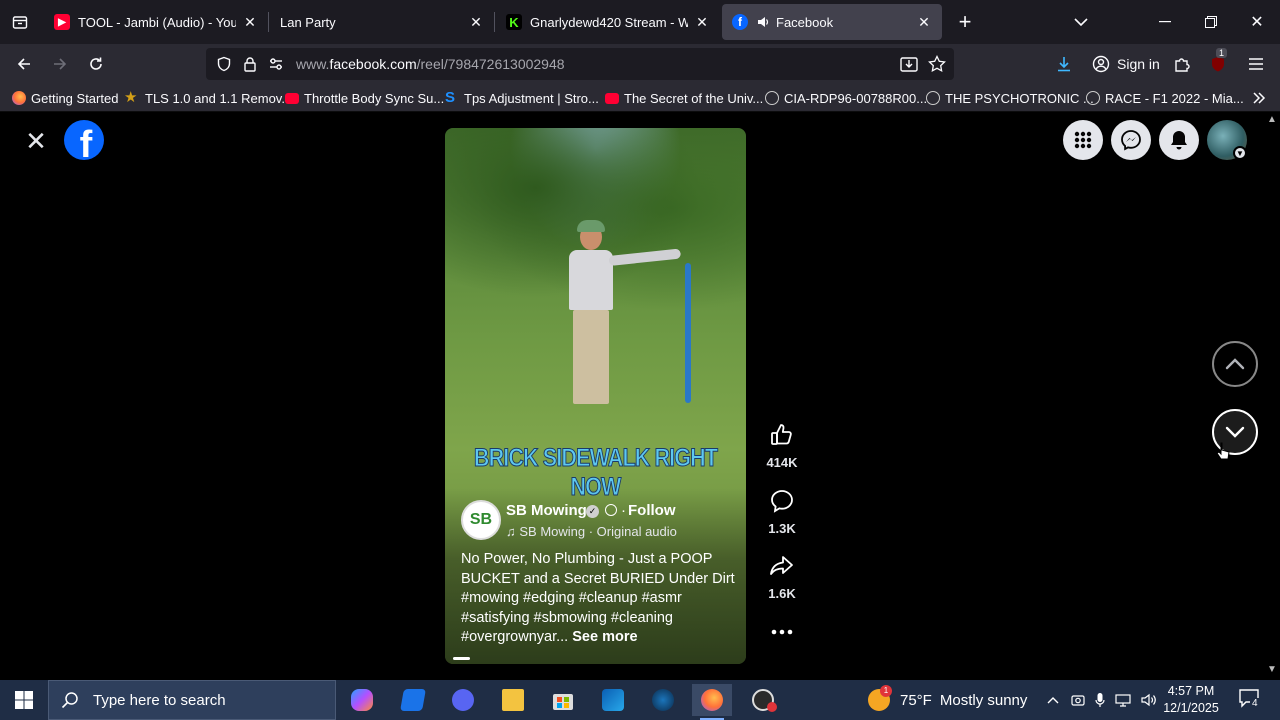 Image resolution: width=1280 pixels, height=720 pixels. What do you see at coordinates (313, 64) in the screenshot?
I see `url-prefix: www.` at bounding box center [313, 64].